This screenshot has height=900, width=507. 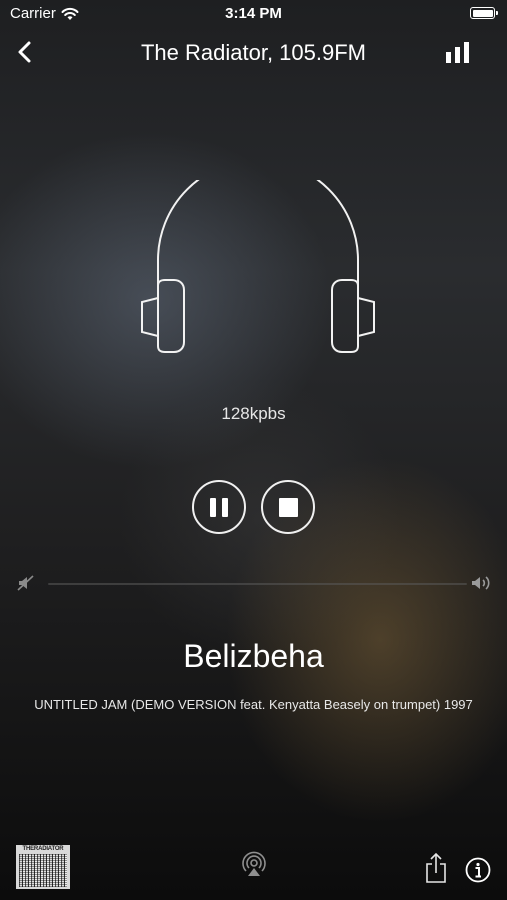 I want to click on station-thumbnail: THERADIATOR, so click(x=43, y=867).